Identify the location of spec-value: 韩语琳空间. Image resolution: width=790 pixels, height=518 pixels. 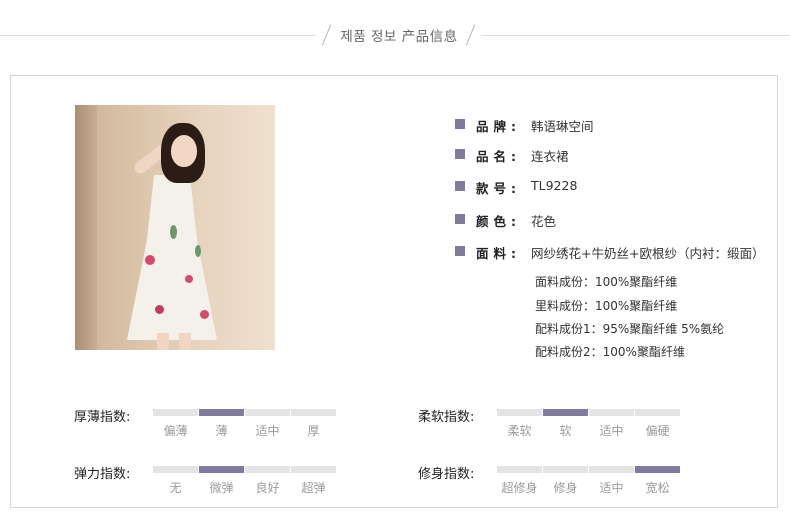
(562, 126).